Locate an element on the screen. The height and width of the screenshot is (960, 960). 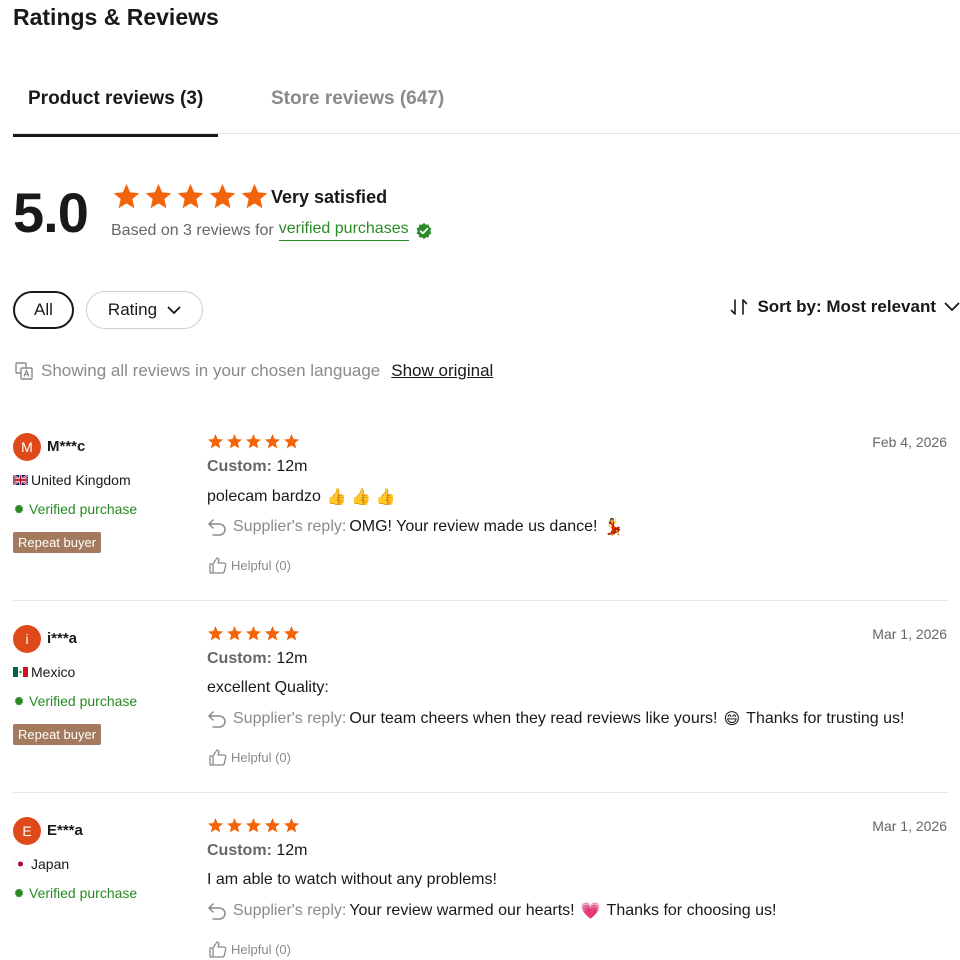
country-name: Japan is located at coordinates (50, 864).